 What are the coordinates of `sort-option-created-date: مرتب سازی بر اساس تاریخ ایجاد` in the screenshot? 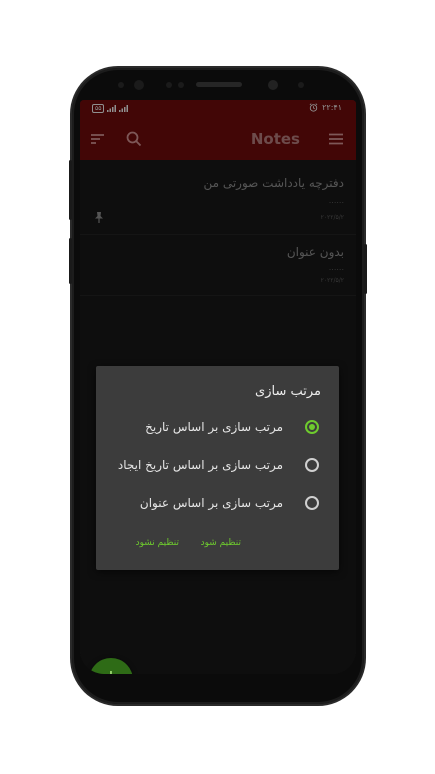 It's located at (217, 465).